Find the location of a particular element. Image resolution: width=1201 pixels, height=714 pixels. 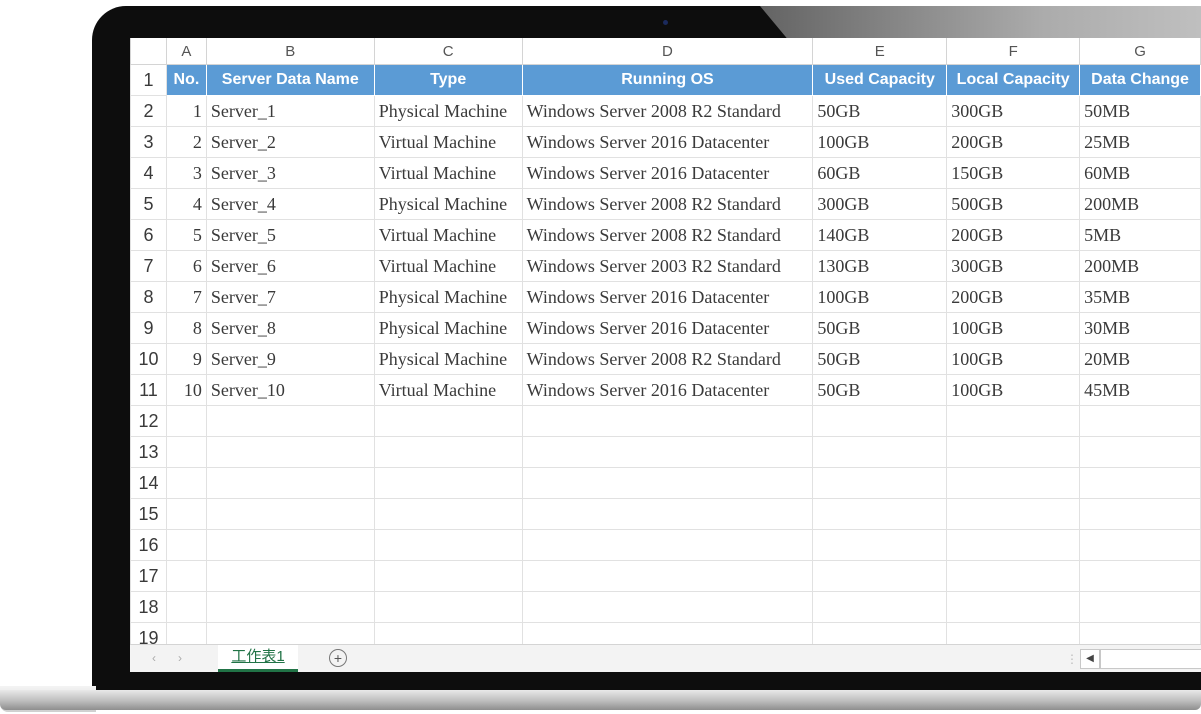

row-number: 13 is located at coordinates (148, 452).